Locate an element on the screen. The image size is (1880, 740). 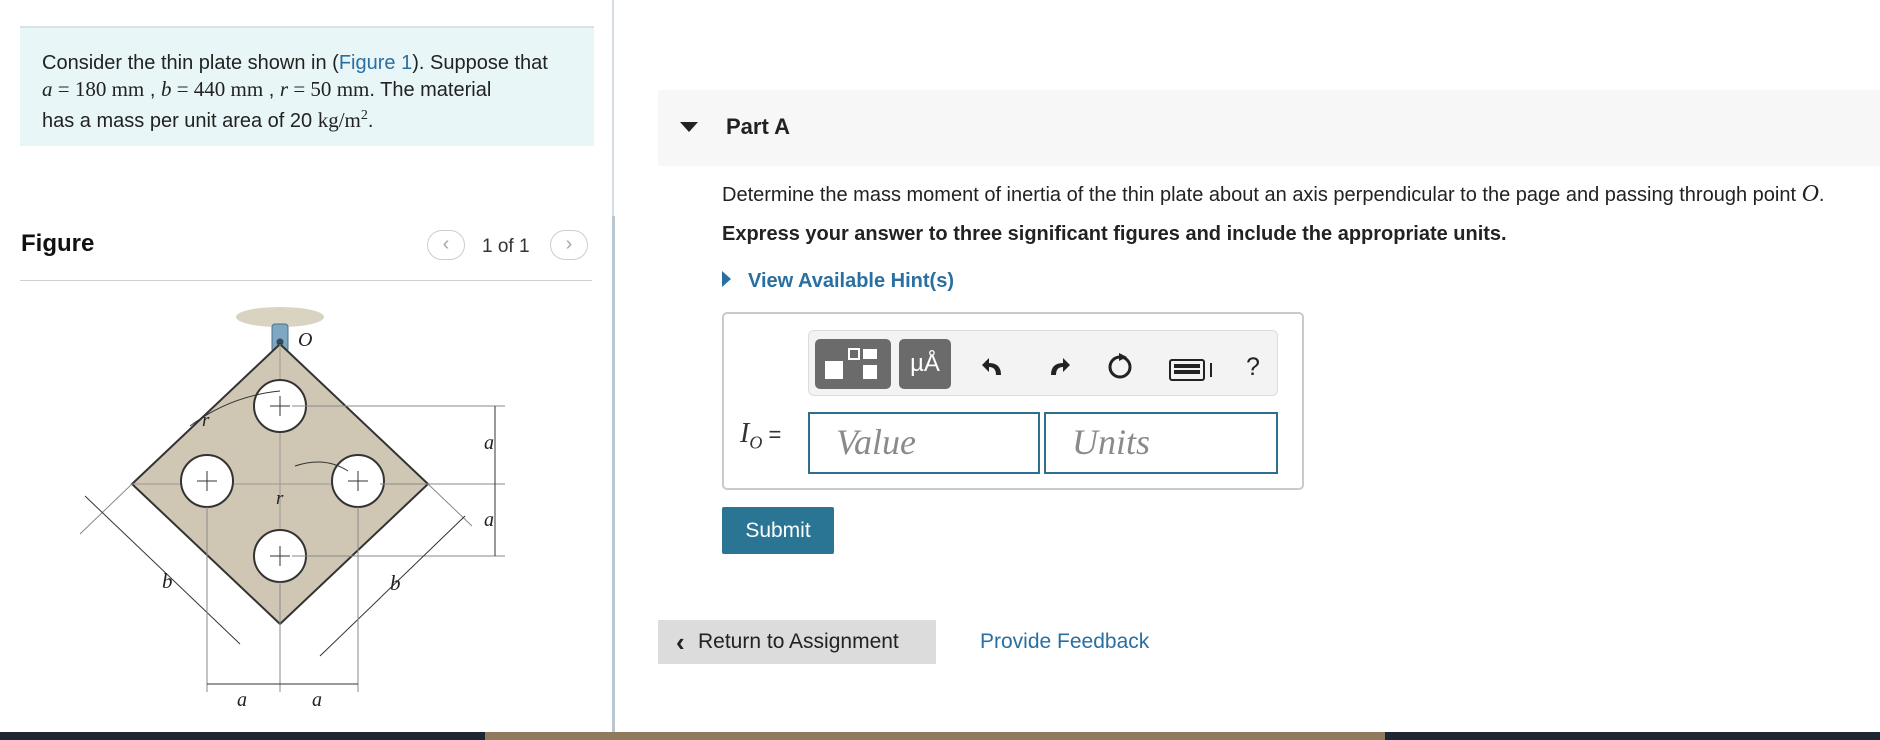
hole-right is located at coordinates (358, 481).